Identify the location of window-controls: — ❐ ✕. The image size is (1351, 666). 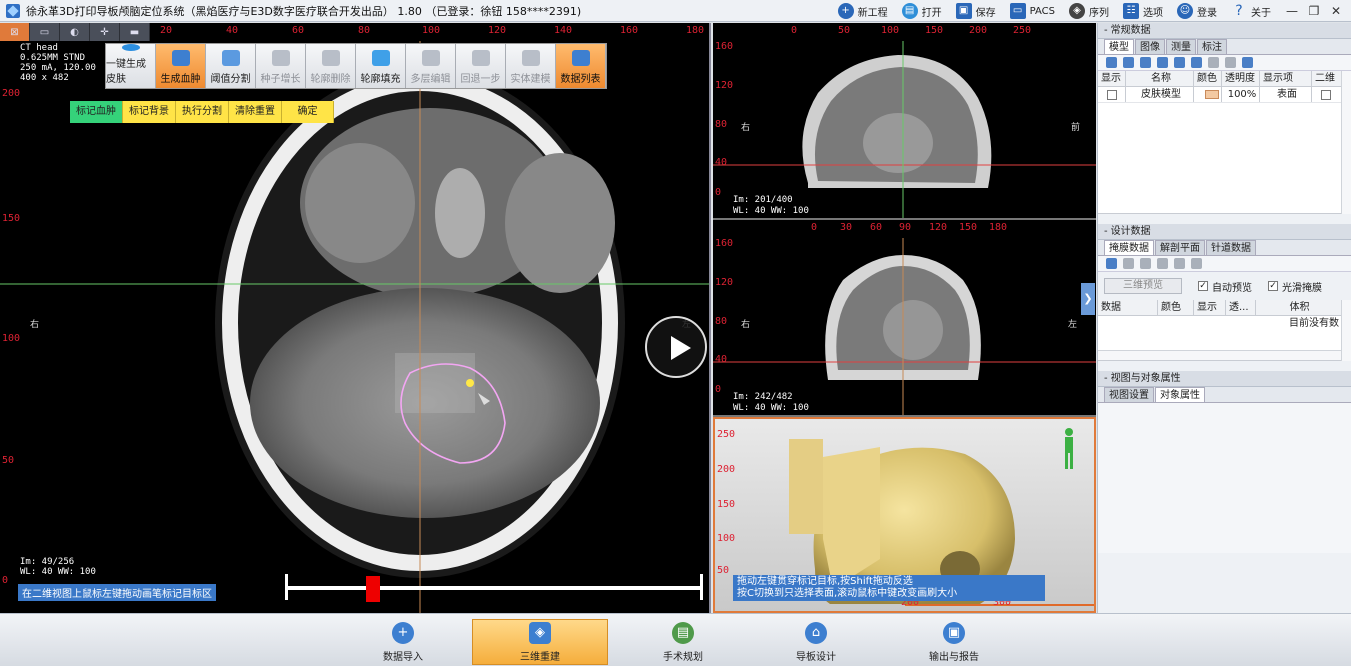
(1314, 11).